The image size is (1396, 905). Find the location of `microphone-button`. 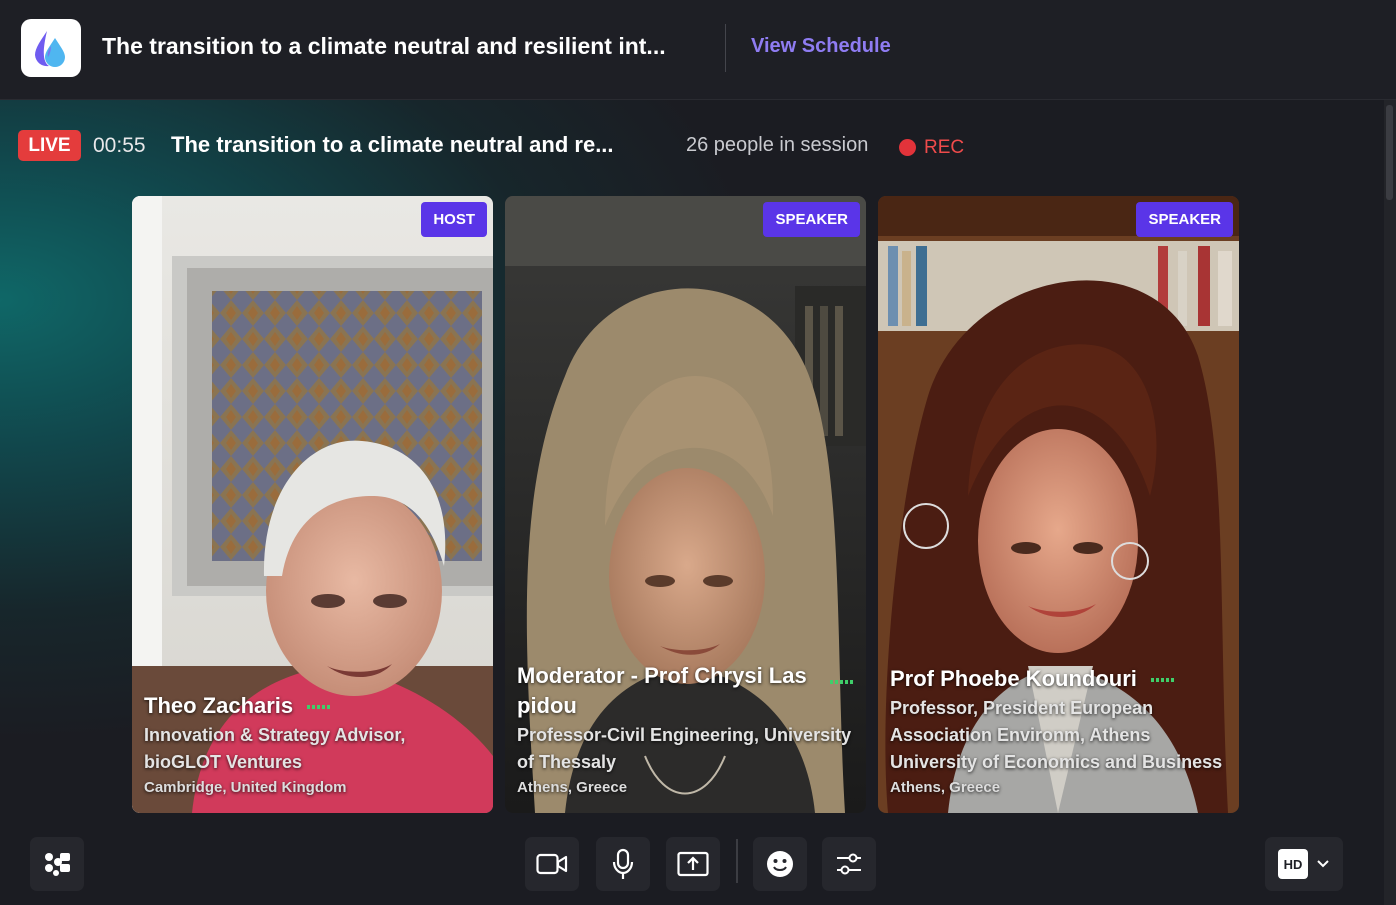

microphone-button is located at coordinates (623, 864).